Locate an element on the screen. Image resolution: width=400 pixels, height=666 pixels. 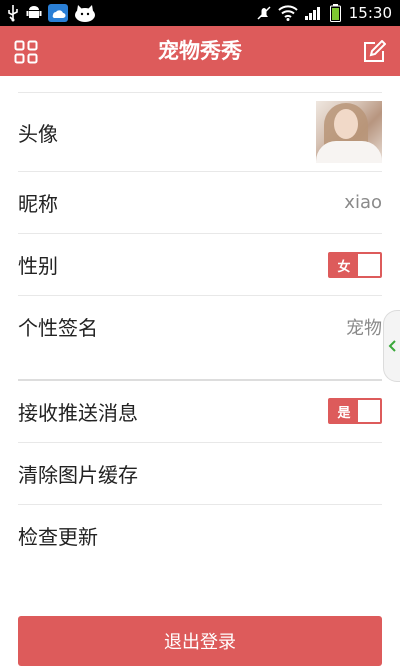
cat-app-icon is located at coordinates (85, 13).